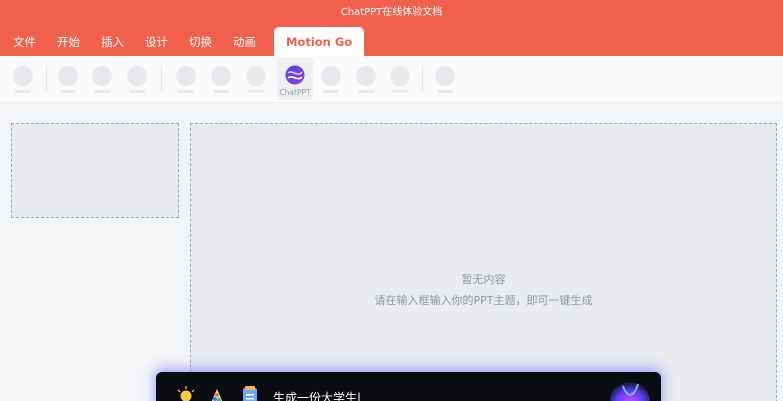 This screenshot has height=401, width=783. I want to click on tab-transitions: 切换, so click(200, 41).